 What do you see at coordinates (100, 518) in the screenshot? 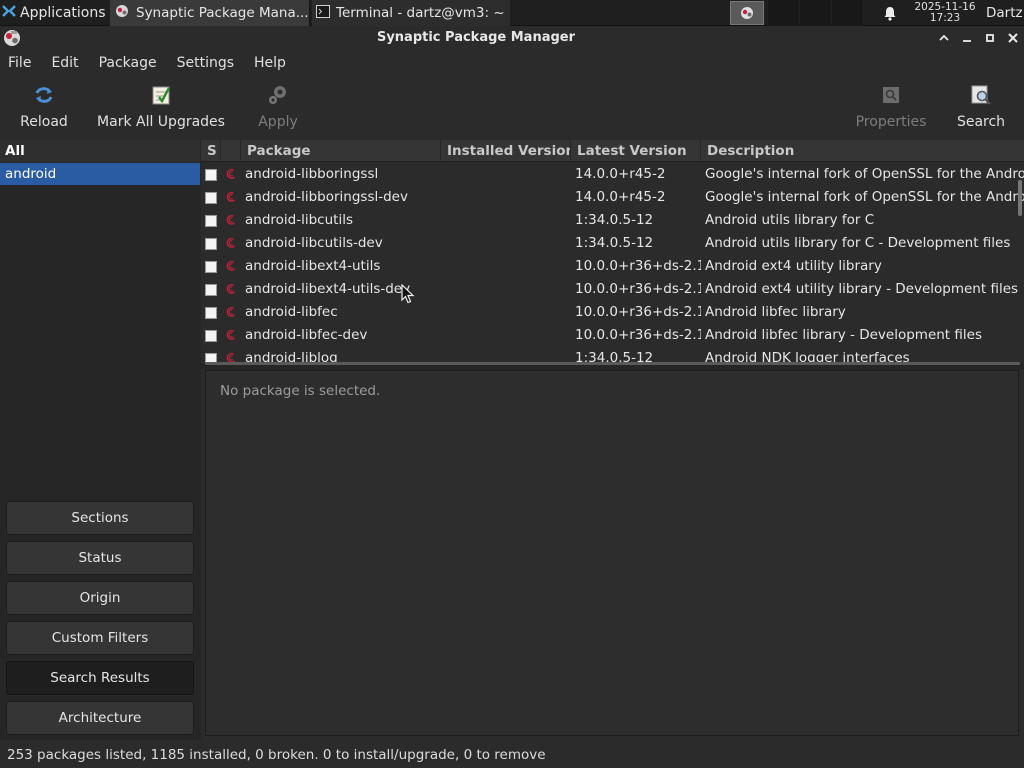
I see `sections-button: Sections` at bounding box center [100, 518].